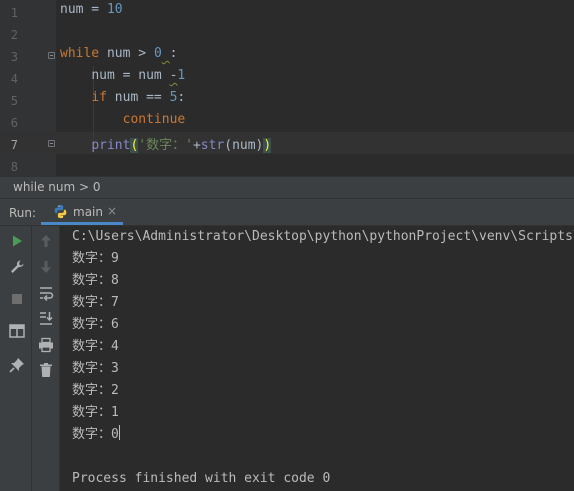 The width and height of the screenshot is (574, 491). What do you see at coordinates (130, 75) in the screenshot?
I see `token-expression: num = num` at bounding box center [130, 75].